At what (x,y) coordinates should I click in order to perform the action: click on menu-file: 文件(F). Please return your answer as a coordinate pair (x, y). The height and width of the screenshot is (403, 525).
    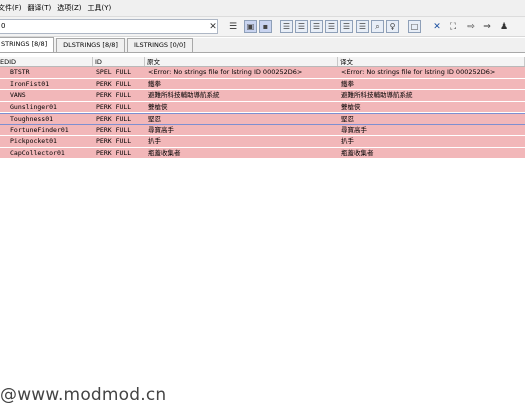
    Looking at the image, I should click on (14, 8).